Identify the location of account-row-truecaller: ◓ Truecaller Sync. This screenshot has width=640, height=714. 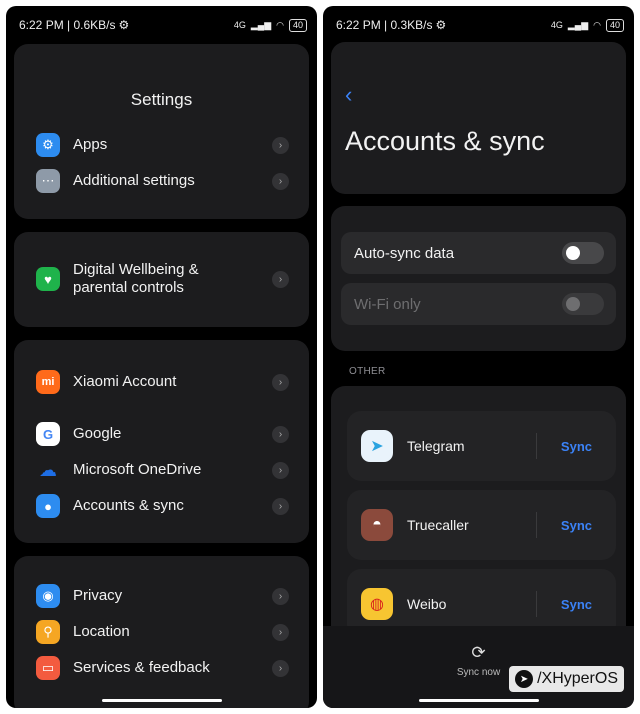
(481, 525).